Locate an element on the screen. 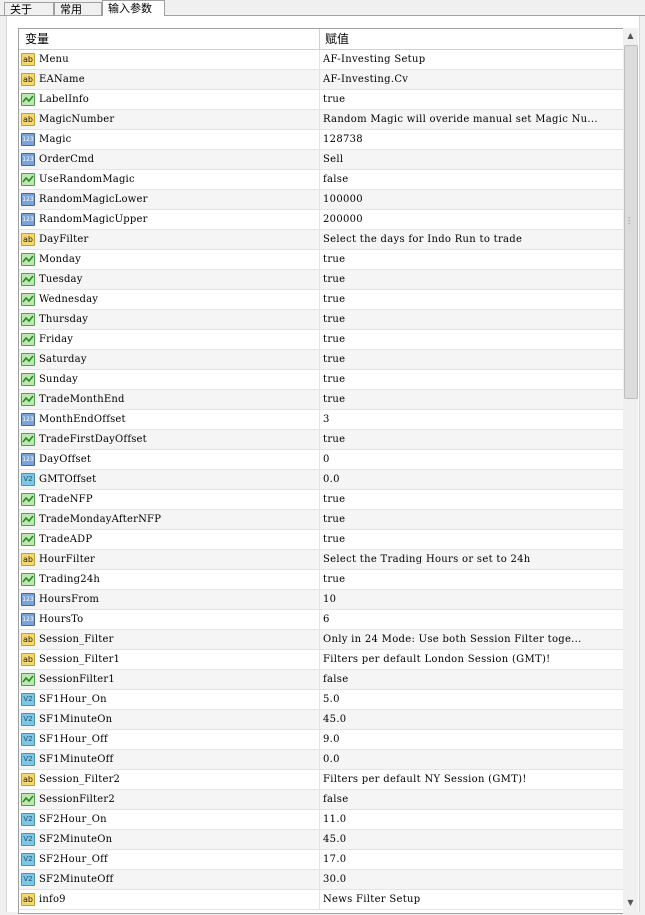  parameter-value: Filters per default NY Session (GMT)! is located at coordinates (471, 779).